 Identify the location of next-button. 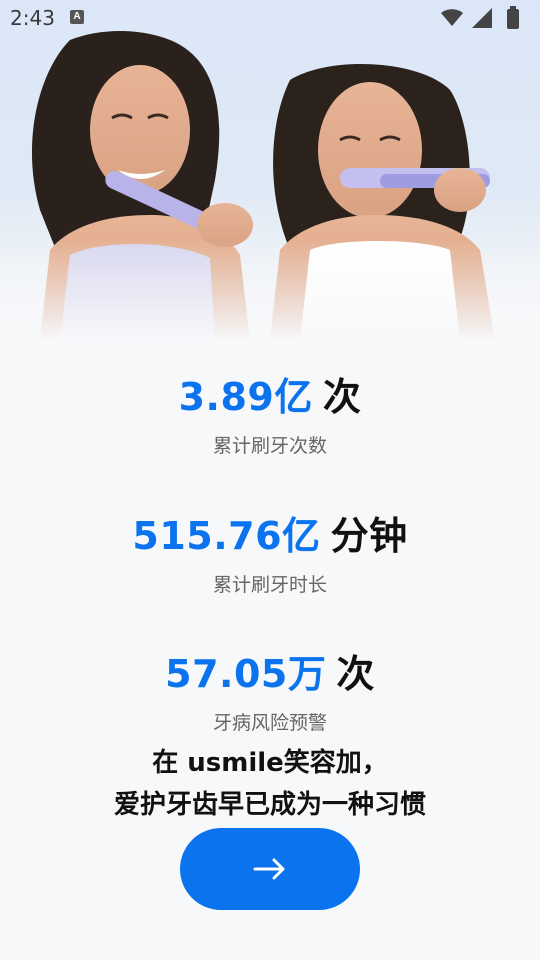
(270, 869).